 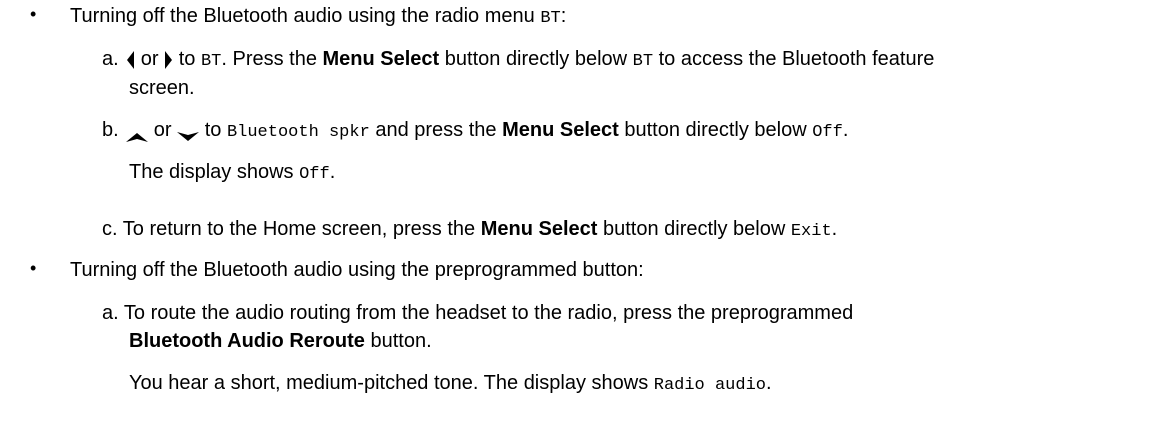 I want to click on step-text: and press the, so click(x=436, y=130).